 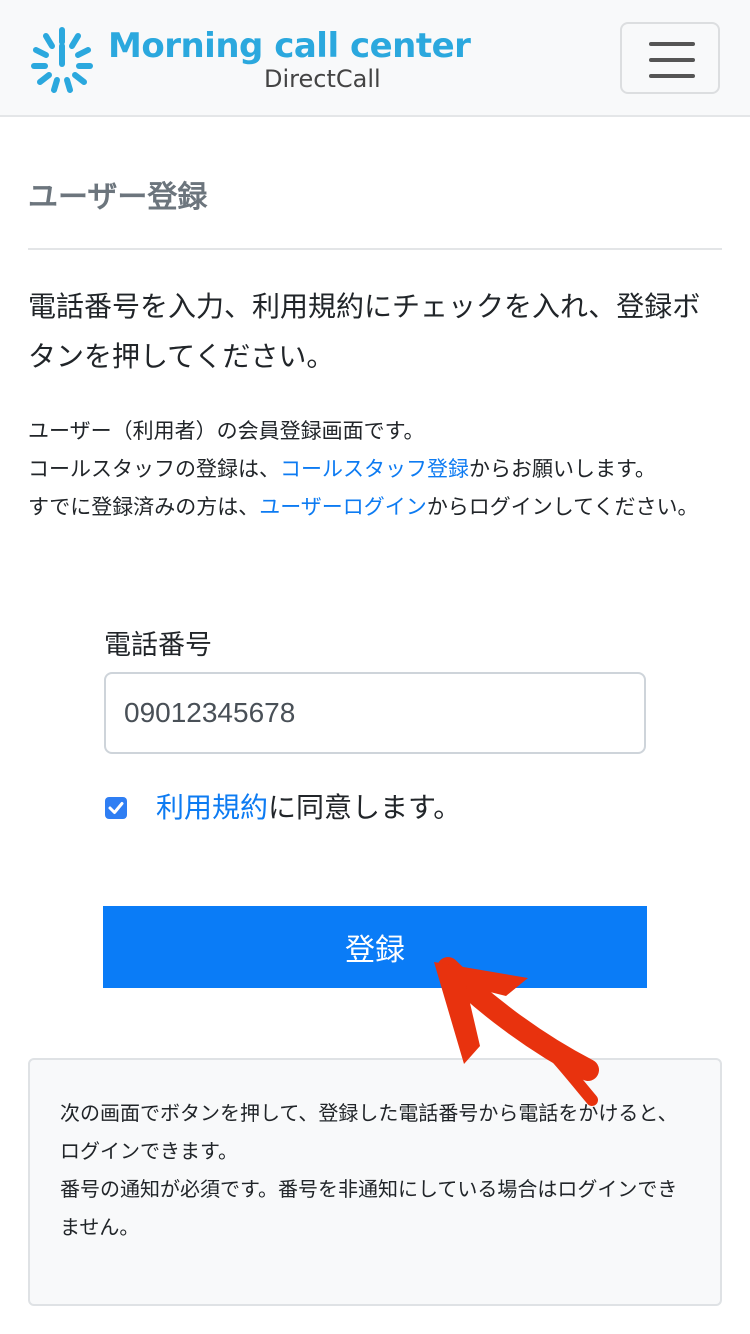 What do you see at coordinates (375, 947) in the screenshot?
I see `register-button: 登録` at bounding box center [375, 947].